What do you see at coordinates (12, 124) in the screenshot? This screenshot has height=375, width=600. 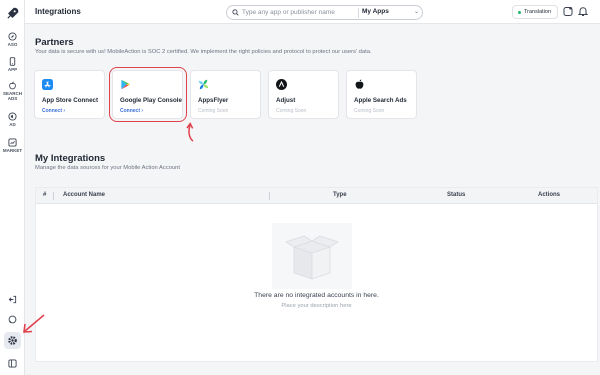 I see `sidebar-item-label: AD` at bounding box center [12, 124].